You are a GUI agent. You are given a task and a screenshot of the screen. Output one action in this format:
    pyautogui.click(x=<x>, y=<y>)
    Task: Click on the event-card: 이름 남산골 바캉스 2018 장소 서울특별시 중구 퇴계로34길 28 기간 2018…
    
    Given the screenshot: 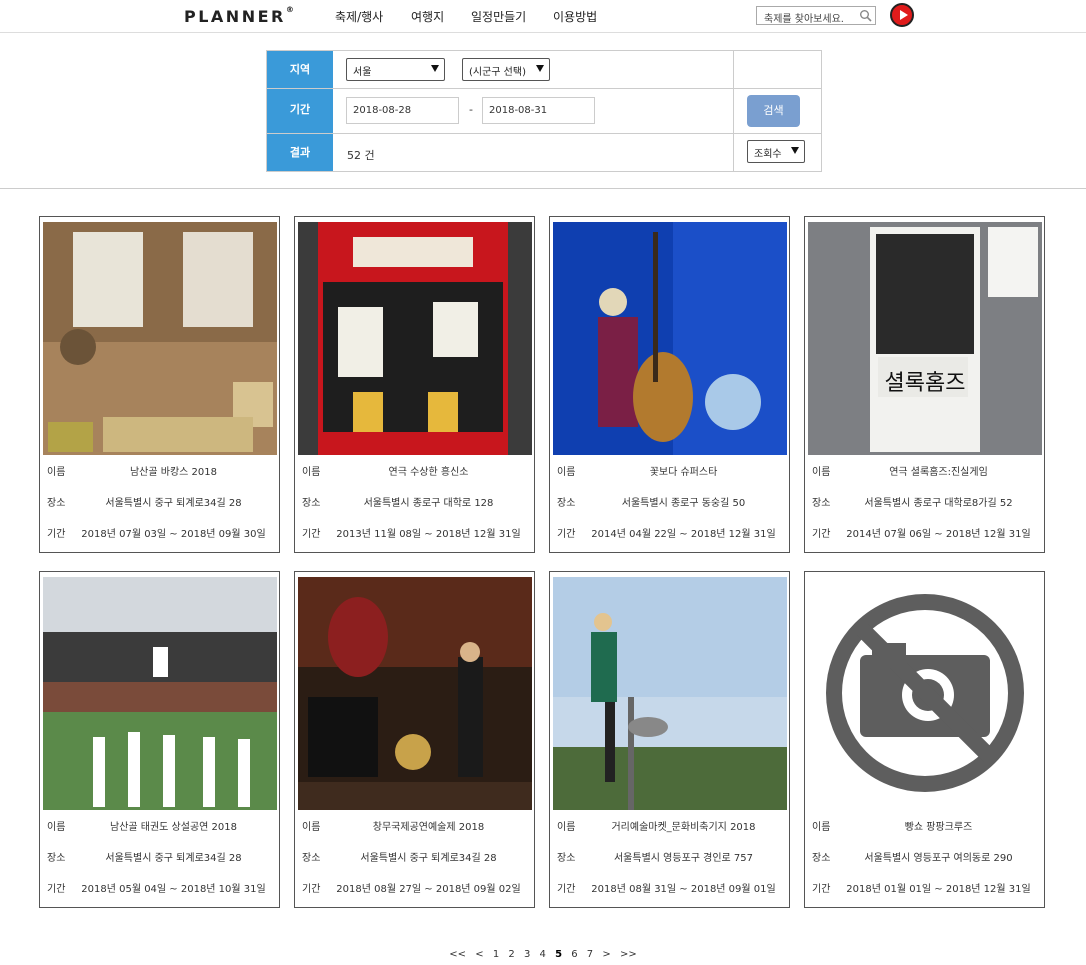 What is the action you would take?
    pyautogui.click(x=159, y=384)
    